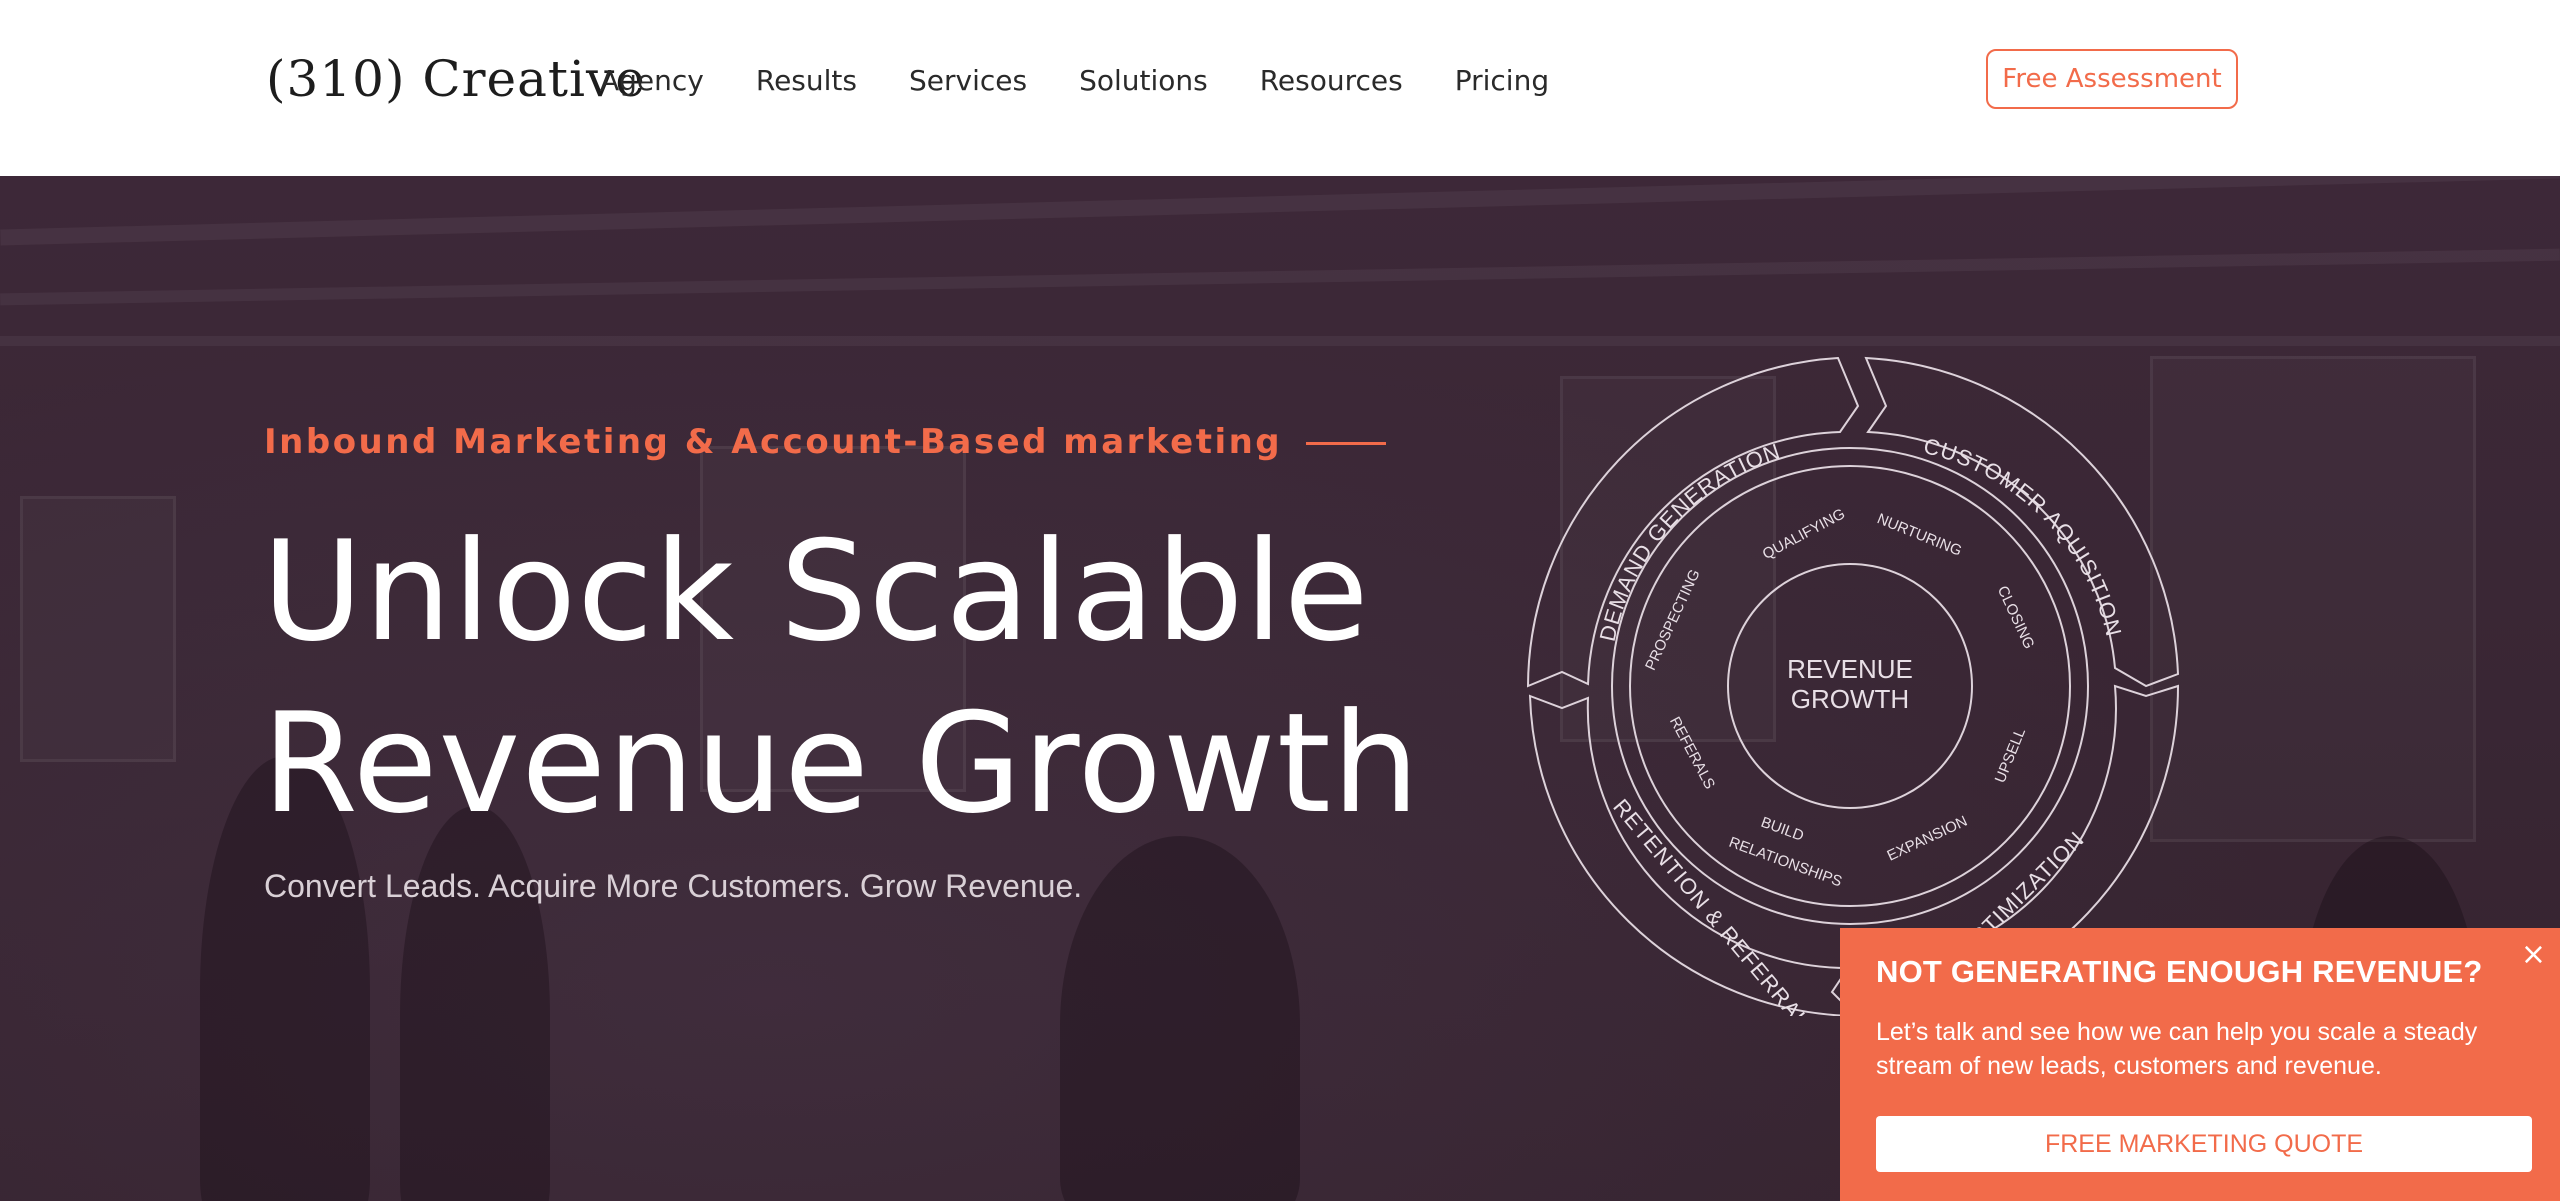 Image resolution: width=2560 pixels, height=1201 pixels. I want to click on label-prospecting: PROSPECTING, so click(1673, 620).